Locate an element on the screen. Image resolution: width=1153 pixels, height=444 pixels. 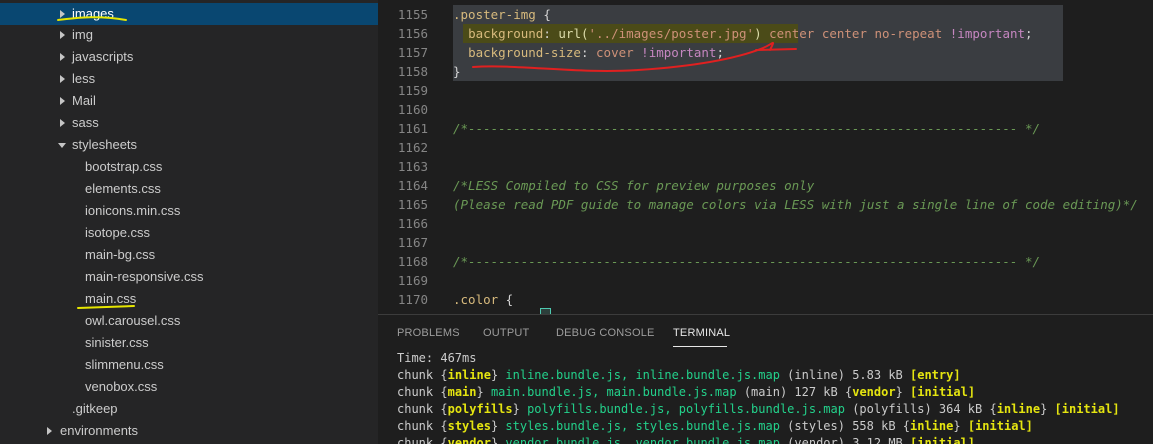
code-line: 1167 is located at coordinates (765, 242).